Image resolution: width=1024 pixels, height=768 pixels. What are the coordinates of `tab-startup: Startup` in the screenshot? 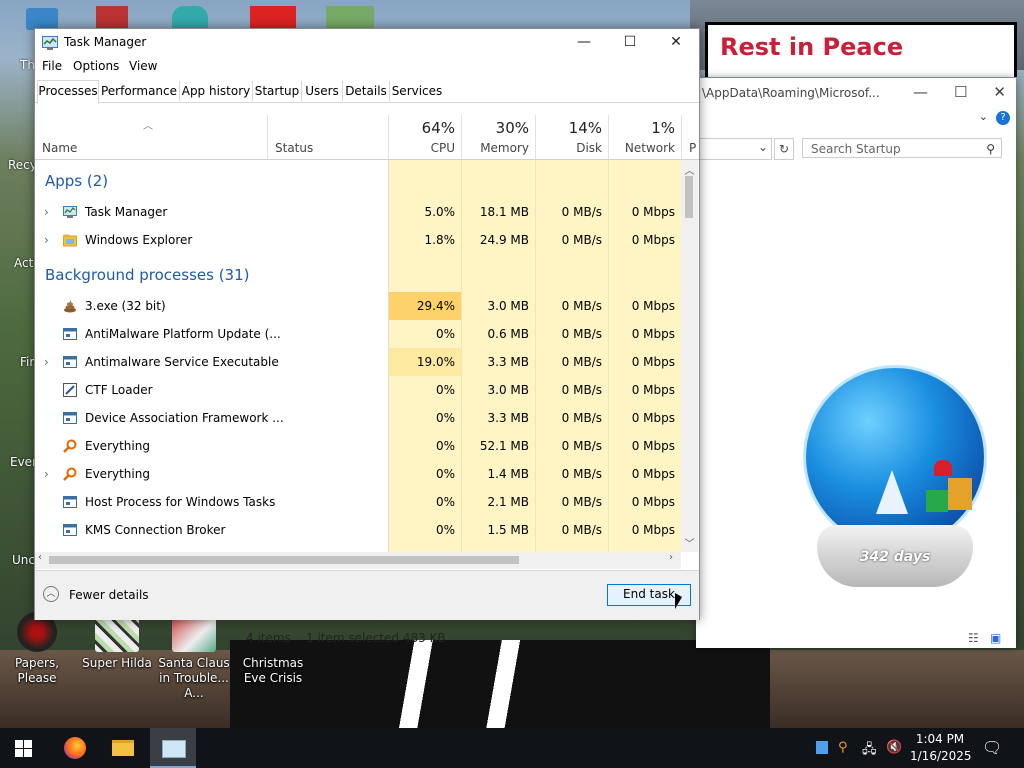 It's located at (277, 91).